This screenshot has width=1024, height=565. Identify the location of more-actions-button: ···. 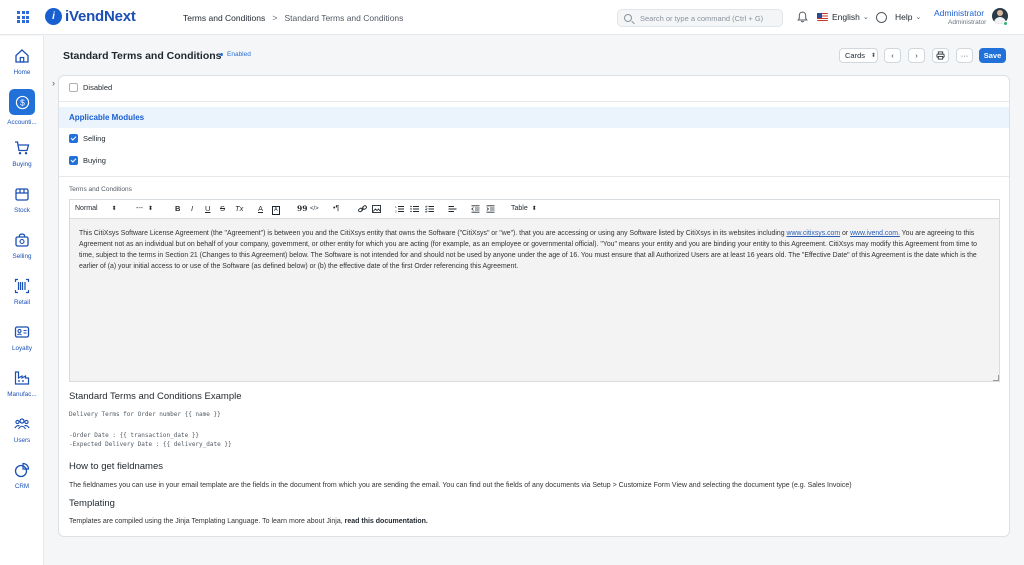
(964, 55).